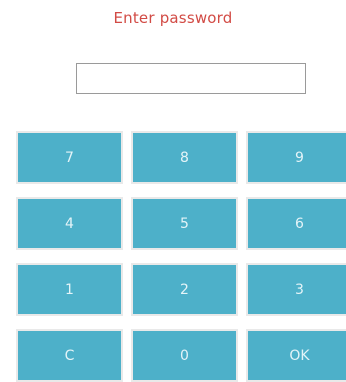  I want to click on ok-key: OK, so click(296, 355).